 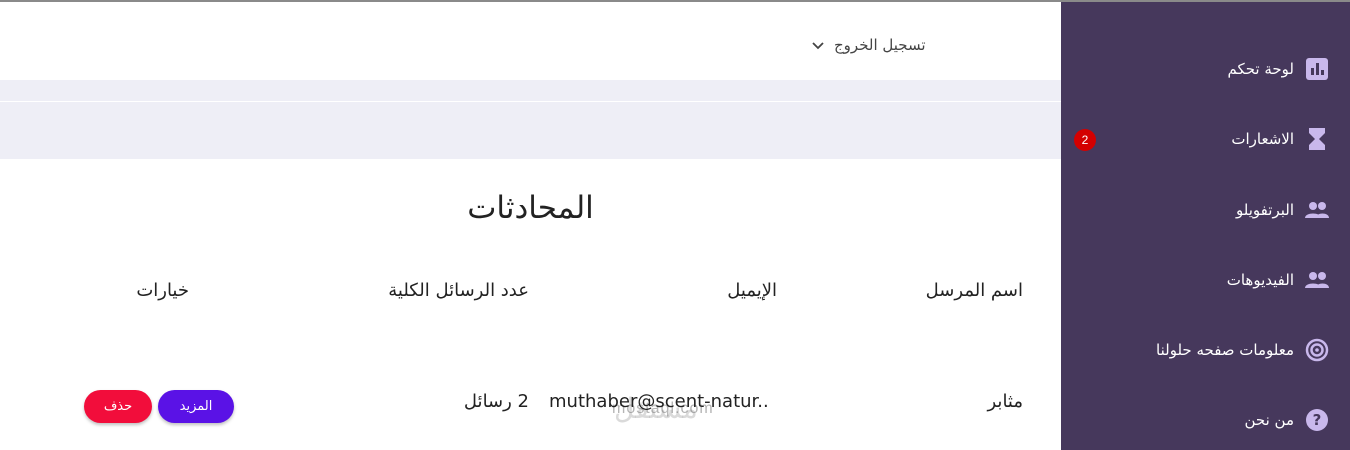 I want to click on sidebar-item-notifications: الاشعارات, so click(x=1280, y=139).